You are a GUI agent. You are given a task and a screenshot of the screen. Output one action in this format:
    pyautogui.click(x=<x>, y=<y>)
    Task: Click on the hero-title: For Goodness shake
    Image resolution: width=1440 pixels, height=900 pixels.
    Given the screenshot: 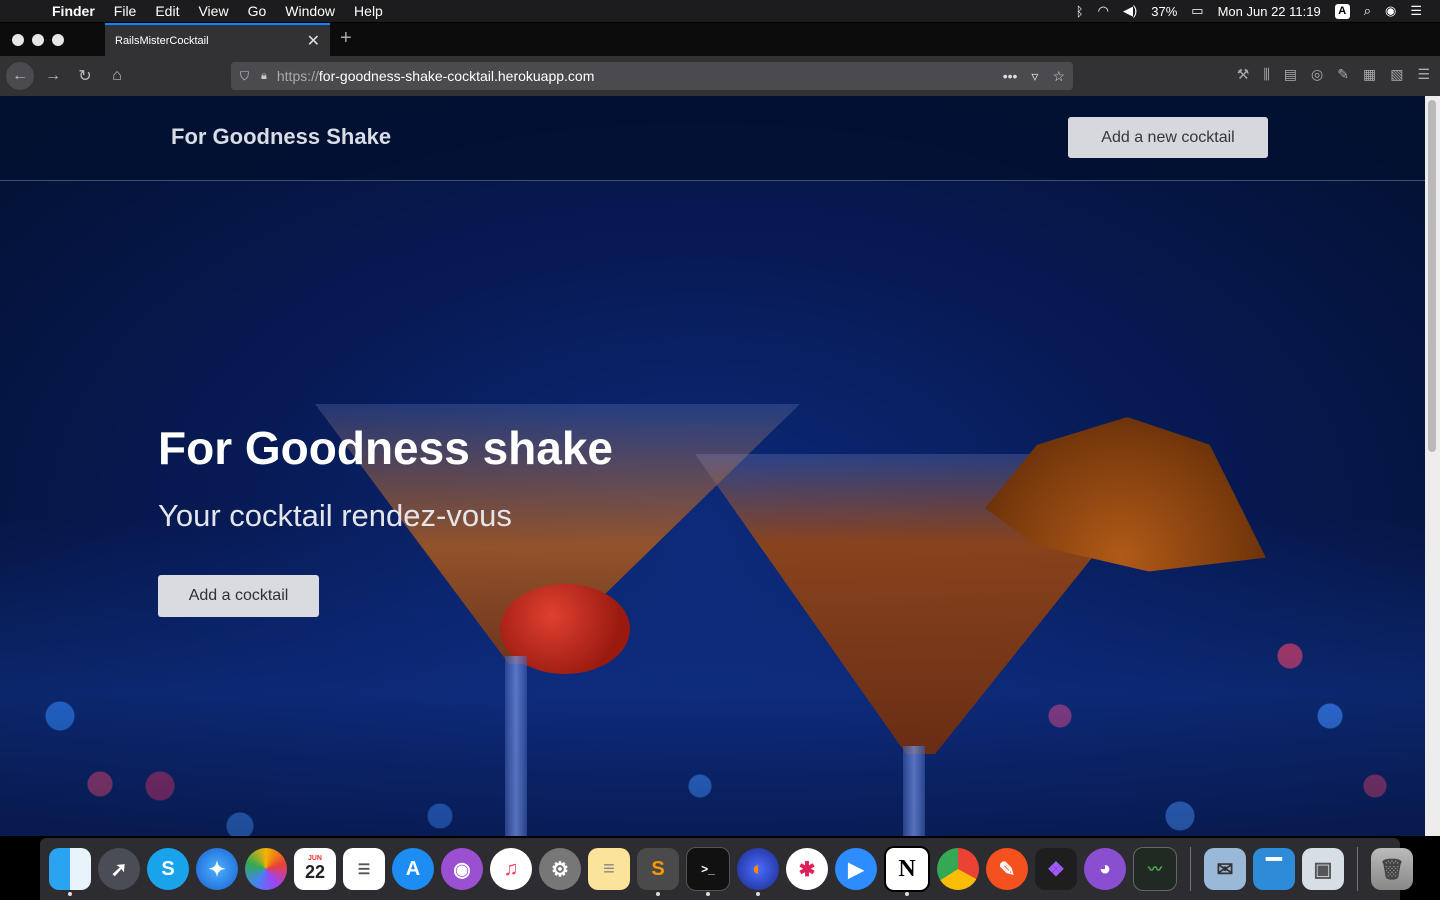 What is the action you would take?
    pyautogui.click(x=386, y=448)
    